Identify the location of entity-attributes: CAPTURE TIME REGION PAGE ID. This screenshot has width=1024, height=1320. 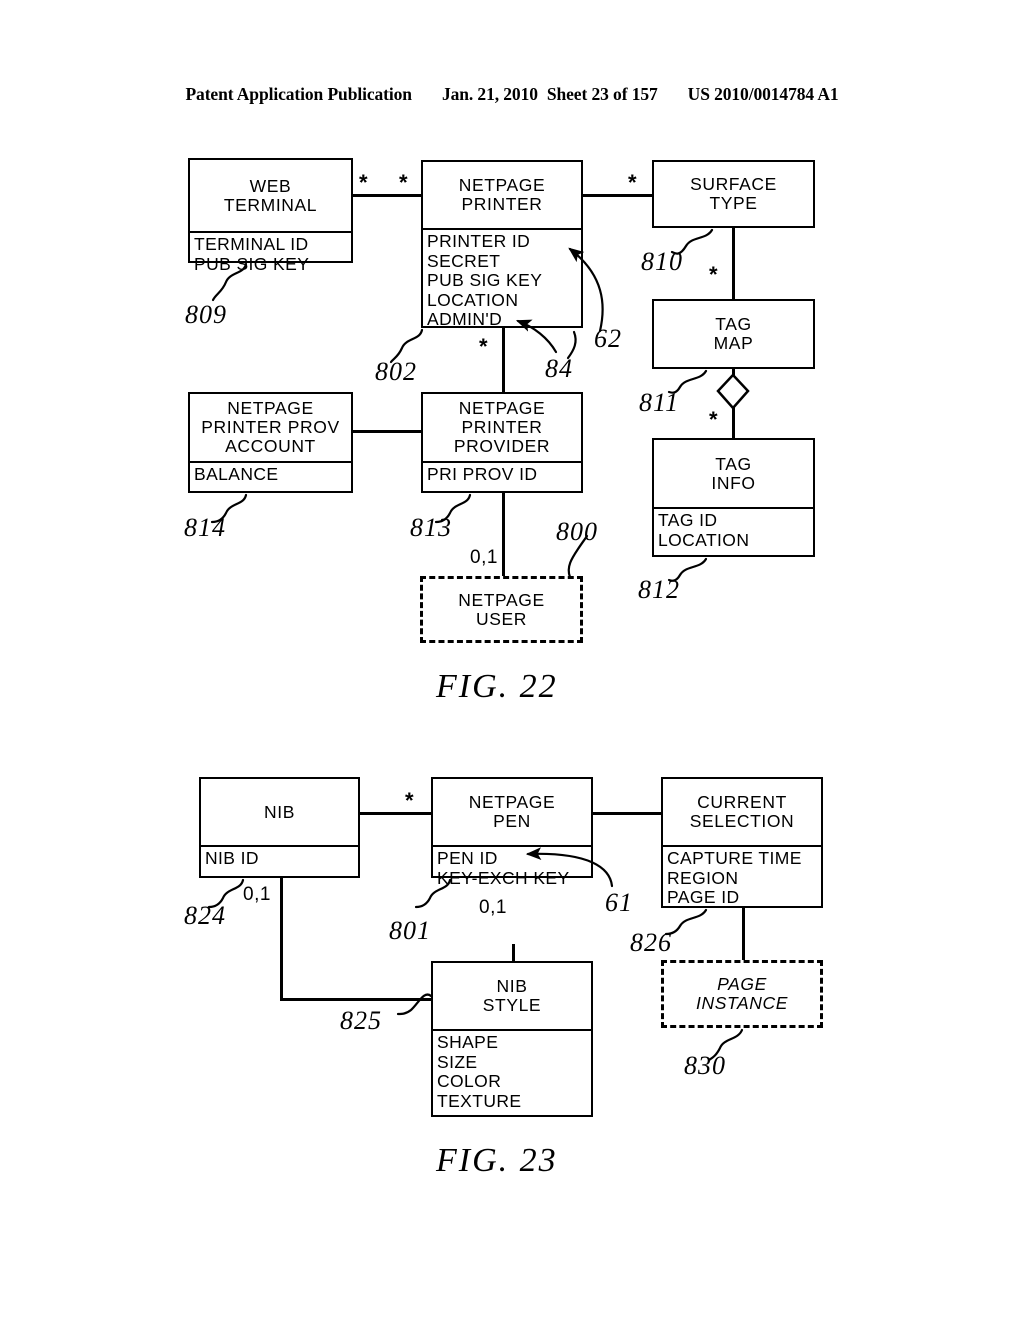
(742, 876).